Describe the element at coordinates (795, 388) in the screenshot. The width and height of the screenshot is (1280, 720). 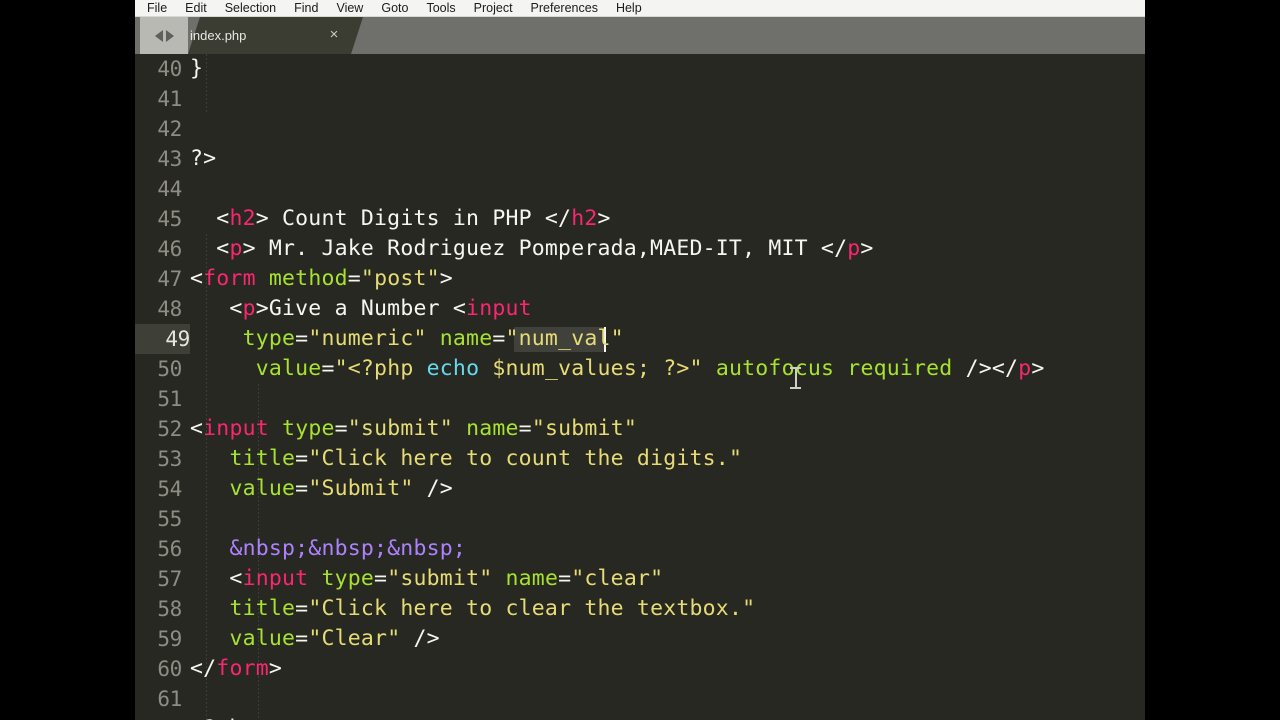
I see `ibeam-bottom-cap` at that location.